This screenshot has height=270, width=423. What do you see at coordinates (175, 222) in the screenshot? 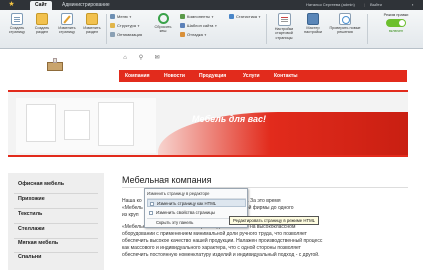
I see `hide-panel-label: Скрыть эту панель` at bounding box center [175, 222].